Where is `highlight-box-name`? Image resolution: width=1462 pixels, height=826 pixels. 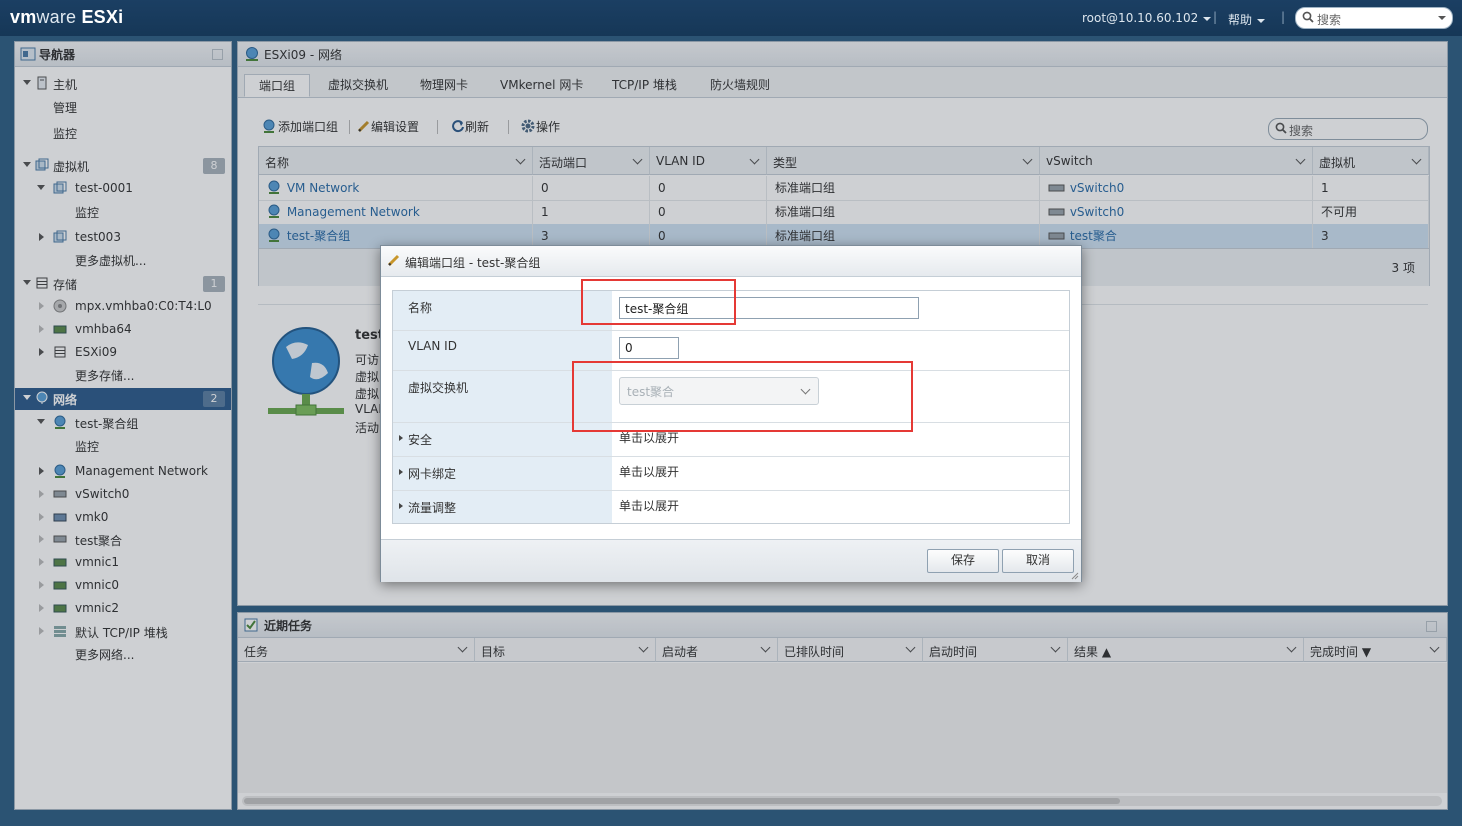
highlight-box-name is located at coordinates (658, 302).